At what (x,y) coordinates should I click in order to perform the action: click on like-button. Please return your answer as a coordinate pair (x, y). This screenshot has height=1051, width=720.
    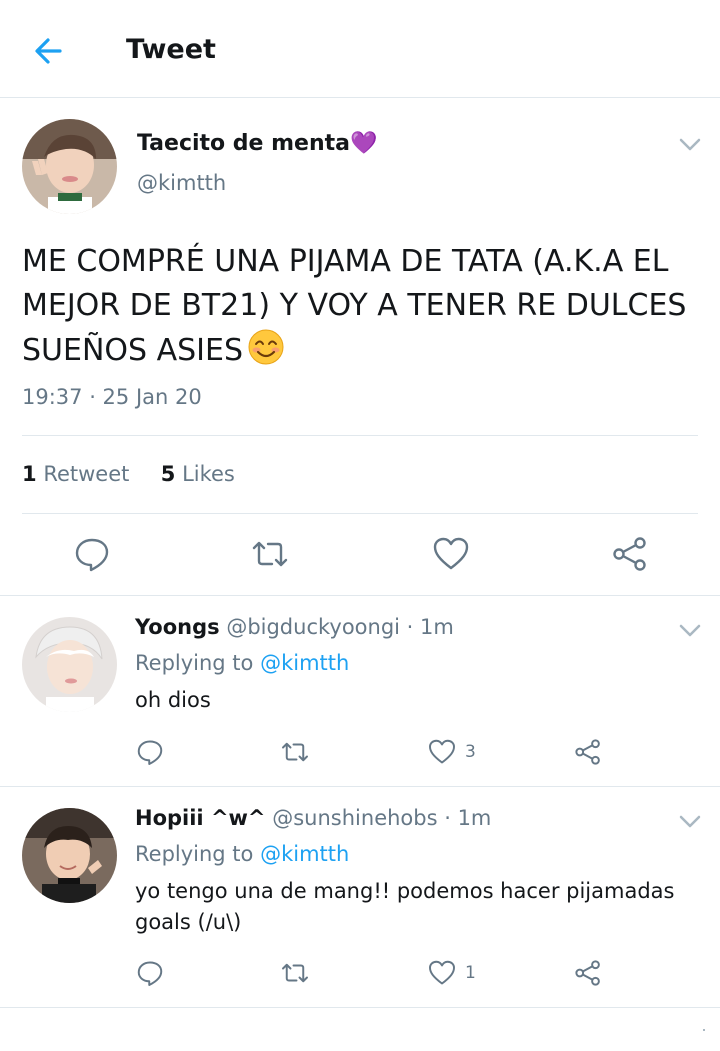
    Looking at the image, I should click on (451, 554).